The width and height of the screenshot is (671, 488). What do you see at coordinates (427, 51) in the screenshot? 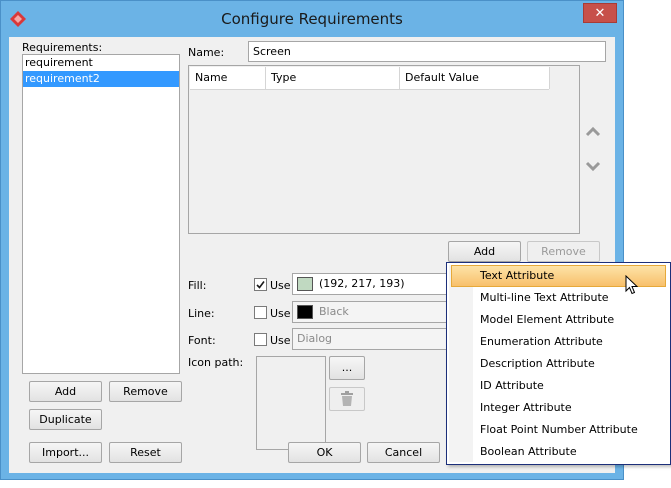
I see `name-input: Screen` at bounding box center [427, 51].